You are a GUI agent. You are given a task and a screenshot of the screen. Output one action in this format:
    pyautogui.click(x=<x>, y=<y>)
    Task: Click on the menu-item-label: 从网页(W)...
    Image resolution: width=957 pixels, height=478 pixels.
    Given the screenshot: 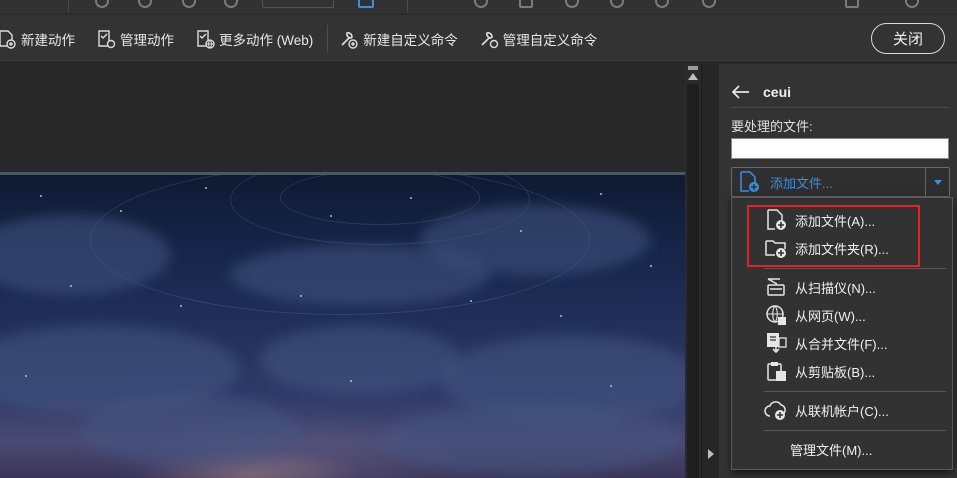 What is the action you would take?
    pyautogui.click(x=830, y=316)
    